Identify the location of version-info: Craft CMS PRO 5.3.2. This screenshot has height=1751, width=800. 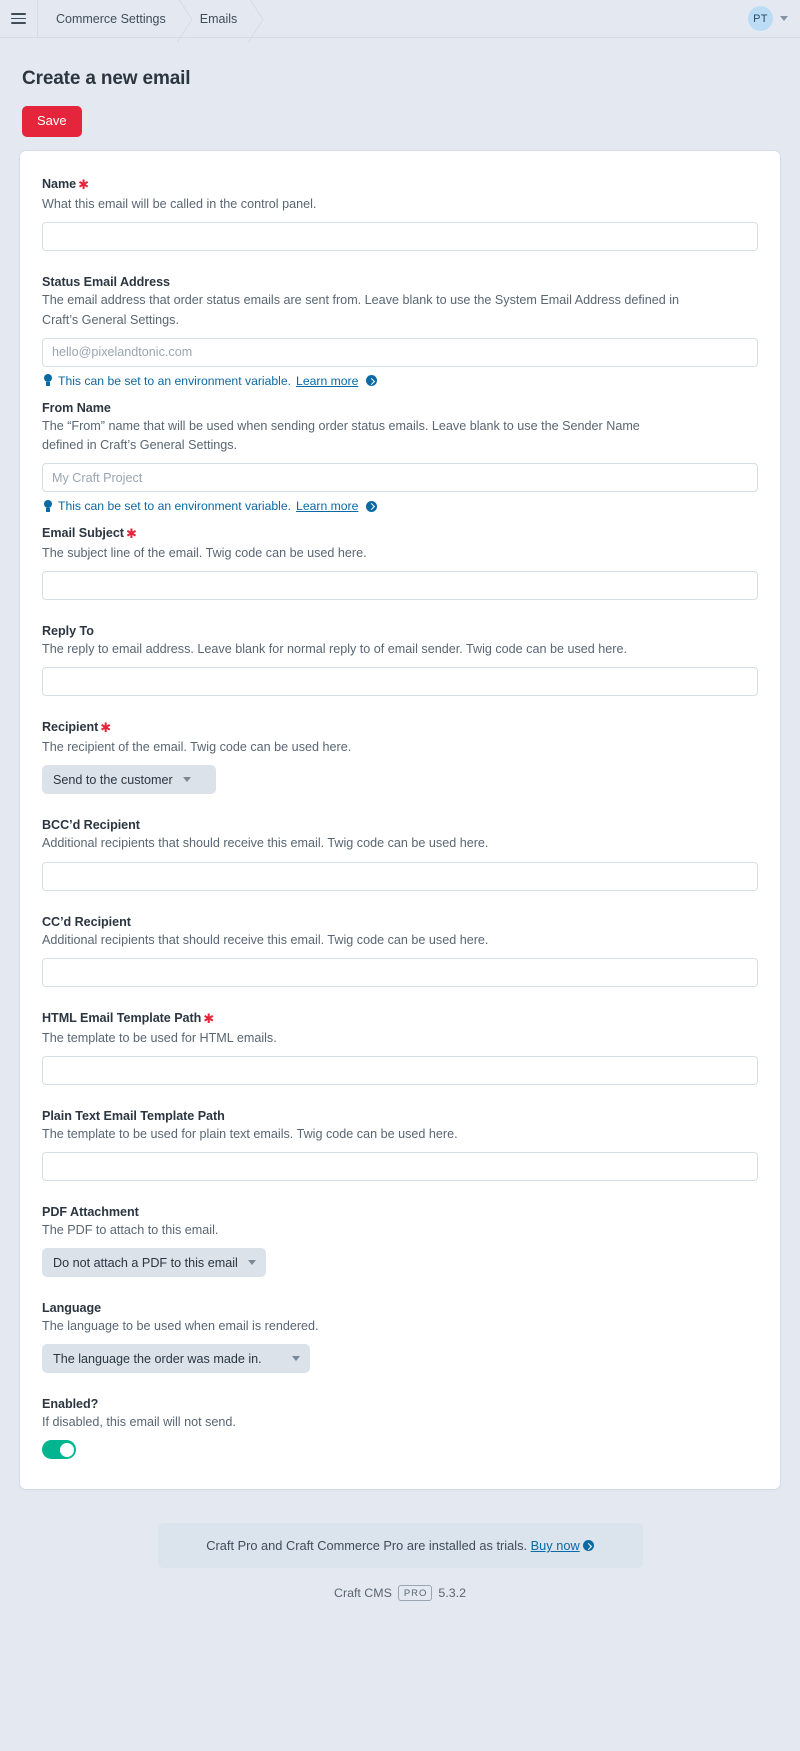
(400, 1593).